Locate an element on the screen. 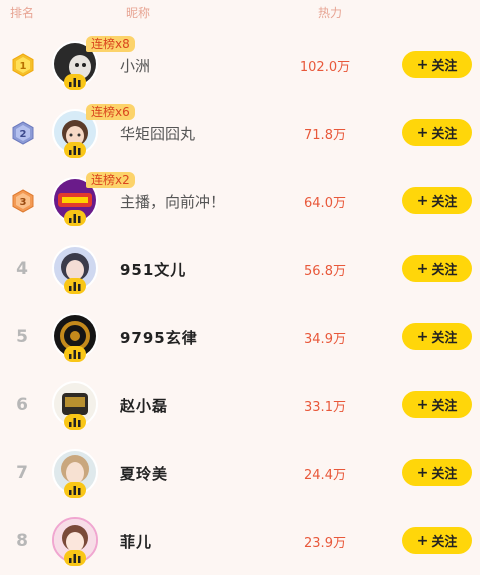 The width and height of the screenshot is (480, 575). rank-number: 6 is located at coordinates (22, 405).